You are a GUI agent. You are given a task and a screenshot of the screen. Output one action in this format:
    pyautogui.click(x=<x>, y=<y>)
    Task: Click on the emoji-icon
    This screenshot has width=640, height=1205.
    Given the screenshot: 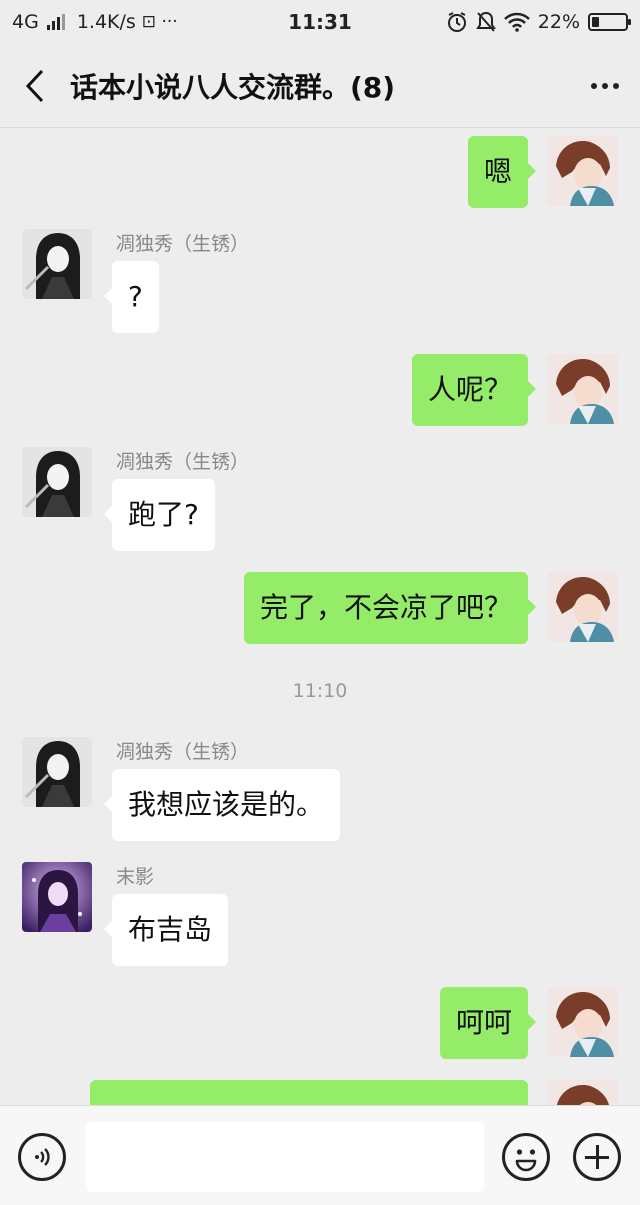 What is the action you would take?
    pyautogui.click(x=526, y=1160)
    